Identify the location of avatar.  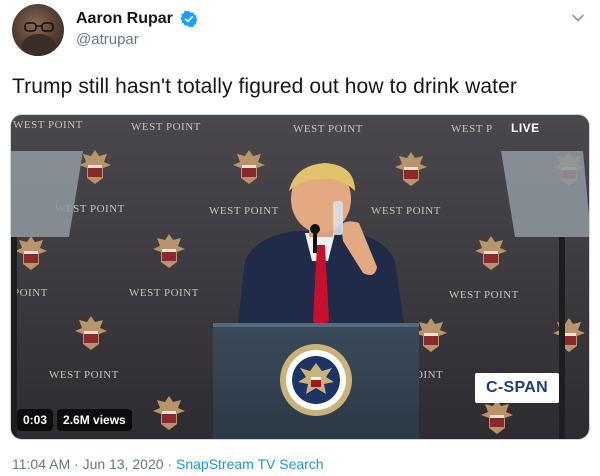
(38, 30).